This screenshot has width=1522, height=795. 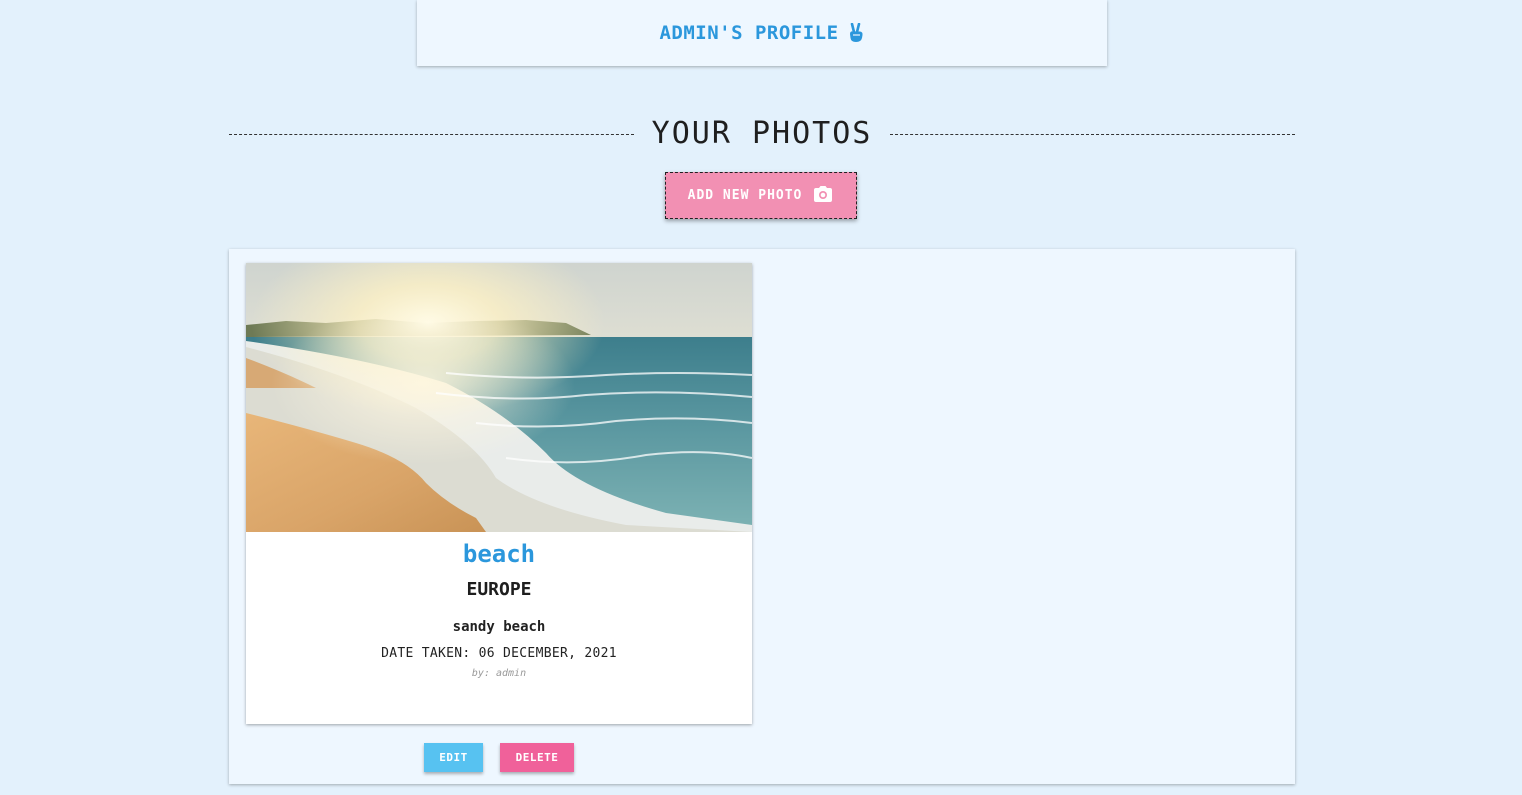 I want to click on photo-image, so click(x=499, y=397).